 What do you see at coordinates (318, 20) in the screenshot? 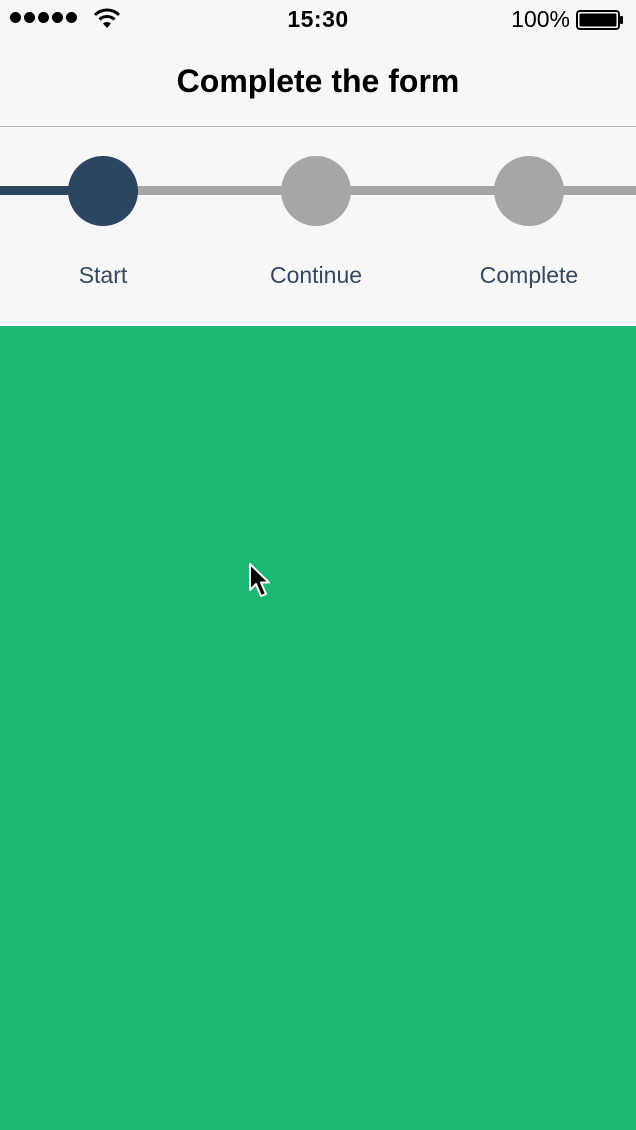
I see `status-bar: 15:30 100%` at bounding box center [318, 20].